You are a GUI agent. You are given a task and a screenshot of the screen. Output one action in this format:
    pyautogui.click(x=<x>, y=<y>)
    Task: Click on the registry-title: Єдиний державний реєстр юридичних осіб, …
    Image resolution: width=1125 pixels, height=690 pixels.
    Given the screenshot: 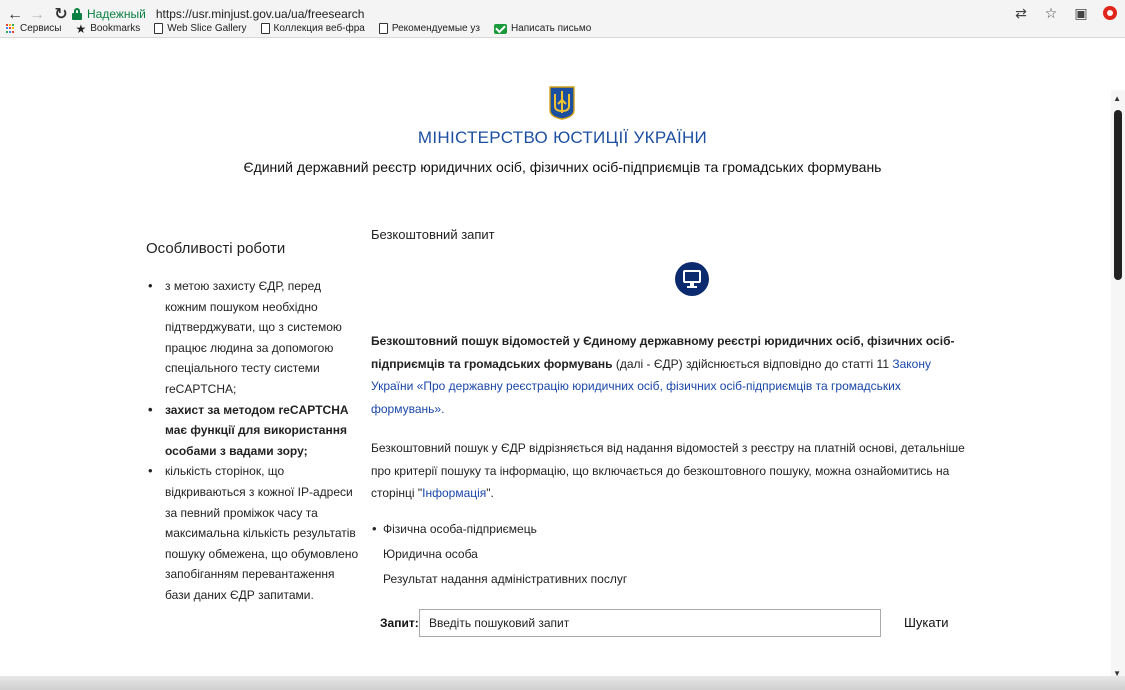 What is the action you would take?
    pyautogui.click(x=562, y=167)
    